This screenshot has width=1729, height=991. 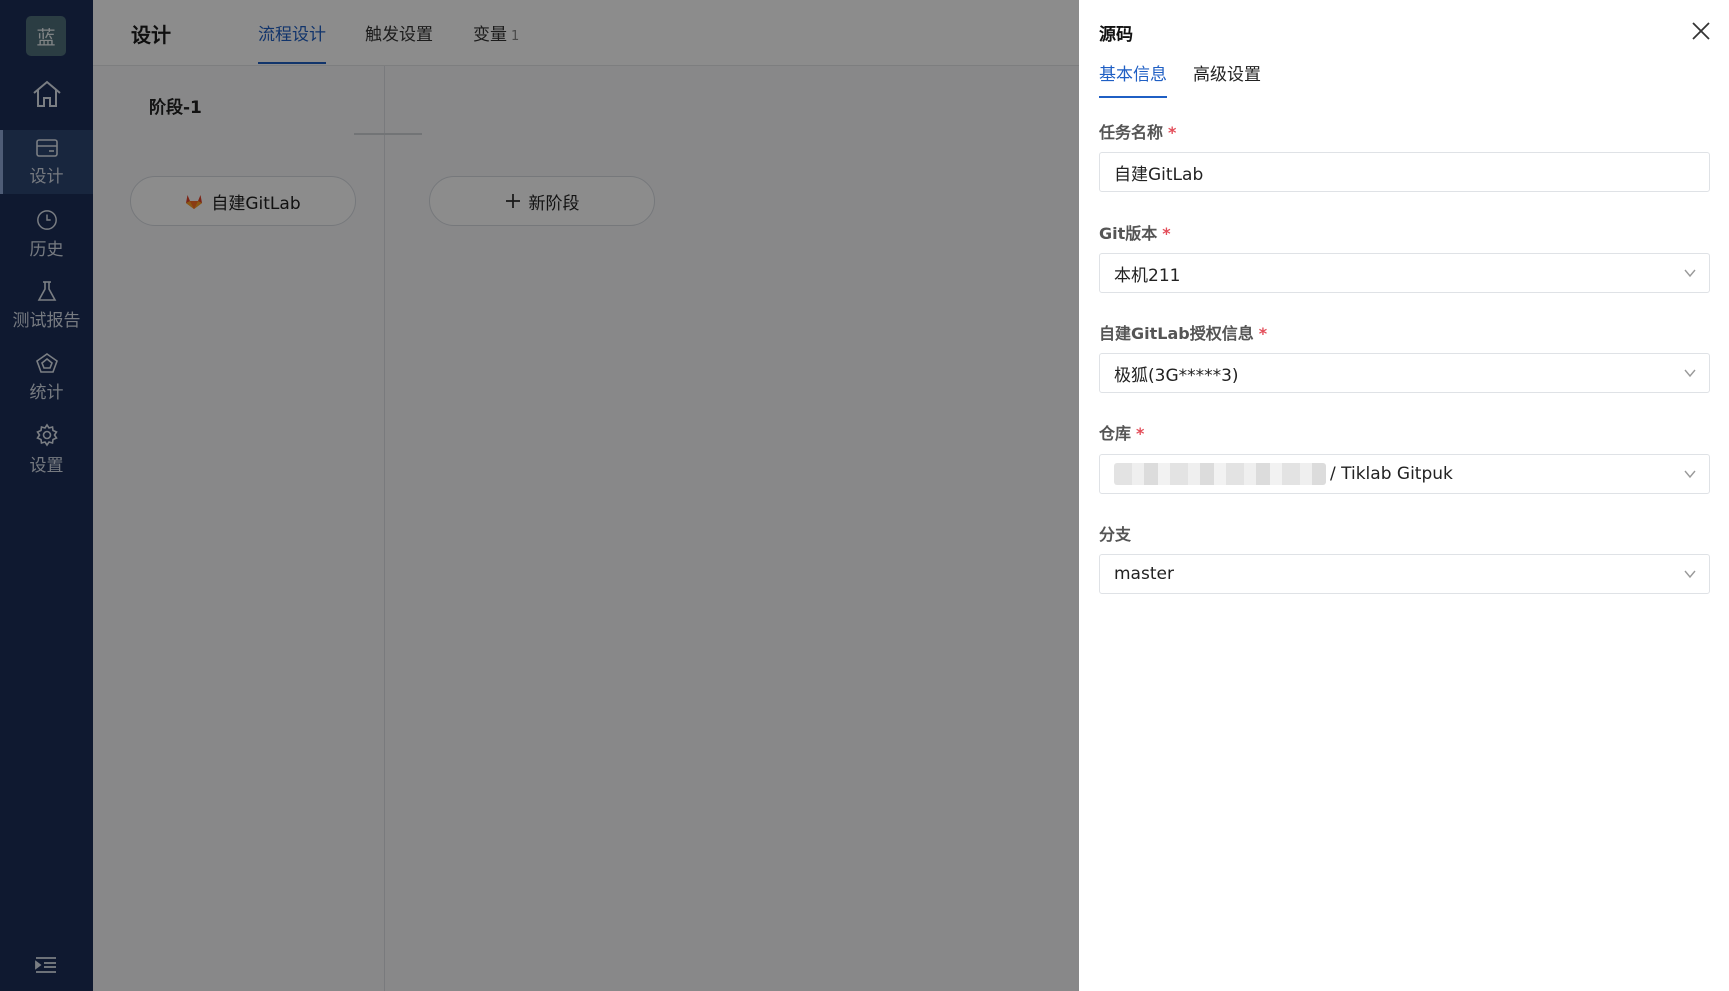 I want to click on close-button, so click(x=1701, y=31).